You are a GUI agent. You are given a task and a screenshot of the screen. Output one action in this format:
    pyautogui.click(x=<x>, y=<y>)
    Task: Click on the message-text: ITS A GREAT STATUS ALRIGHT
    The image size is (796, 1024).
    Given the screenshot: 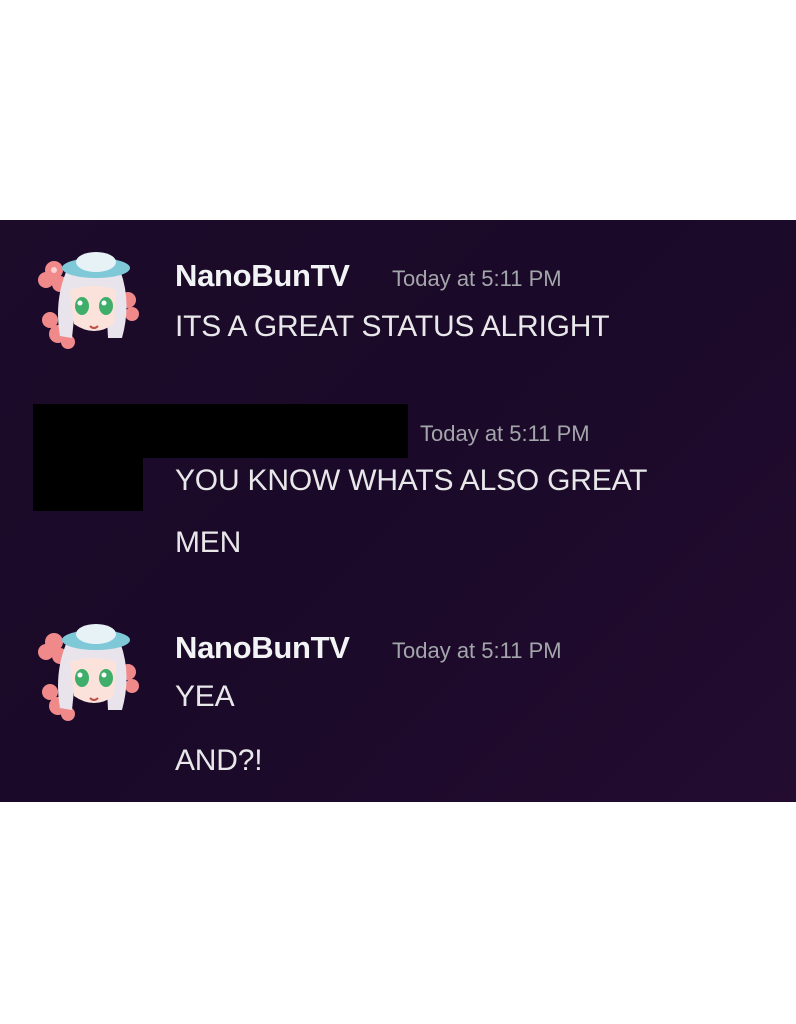 What is the action you would take?
    pyautogui.click(x=392, y=326)
    